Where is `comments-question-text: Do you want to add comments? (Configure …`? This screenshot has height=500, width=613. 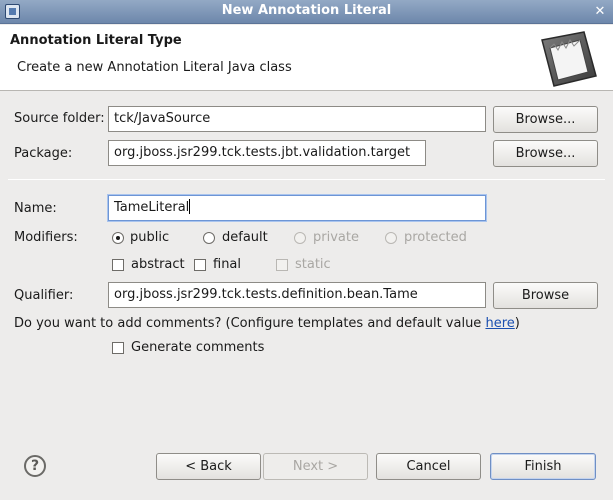
comments-question-text: Do you want to add comments? (Configure … is located at coordinates (250, 323).